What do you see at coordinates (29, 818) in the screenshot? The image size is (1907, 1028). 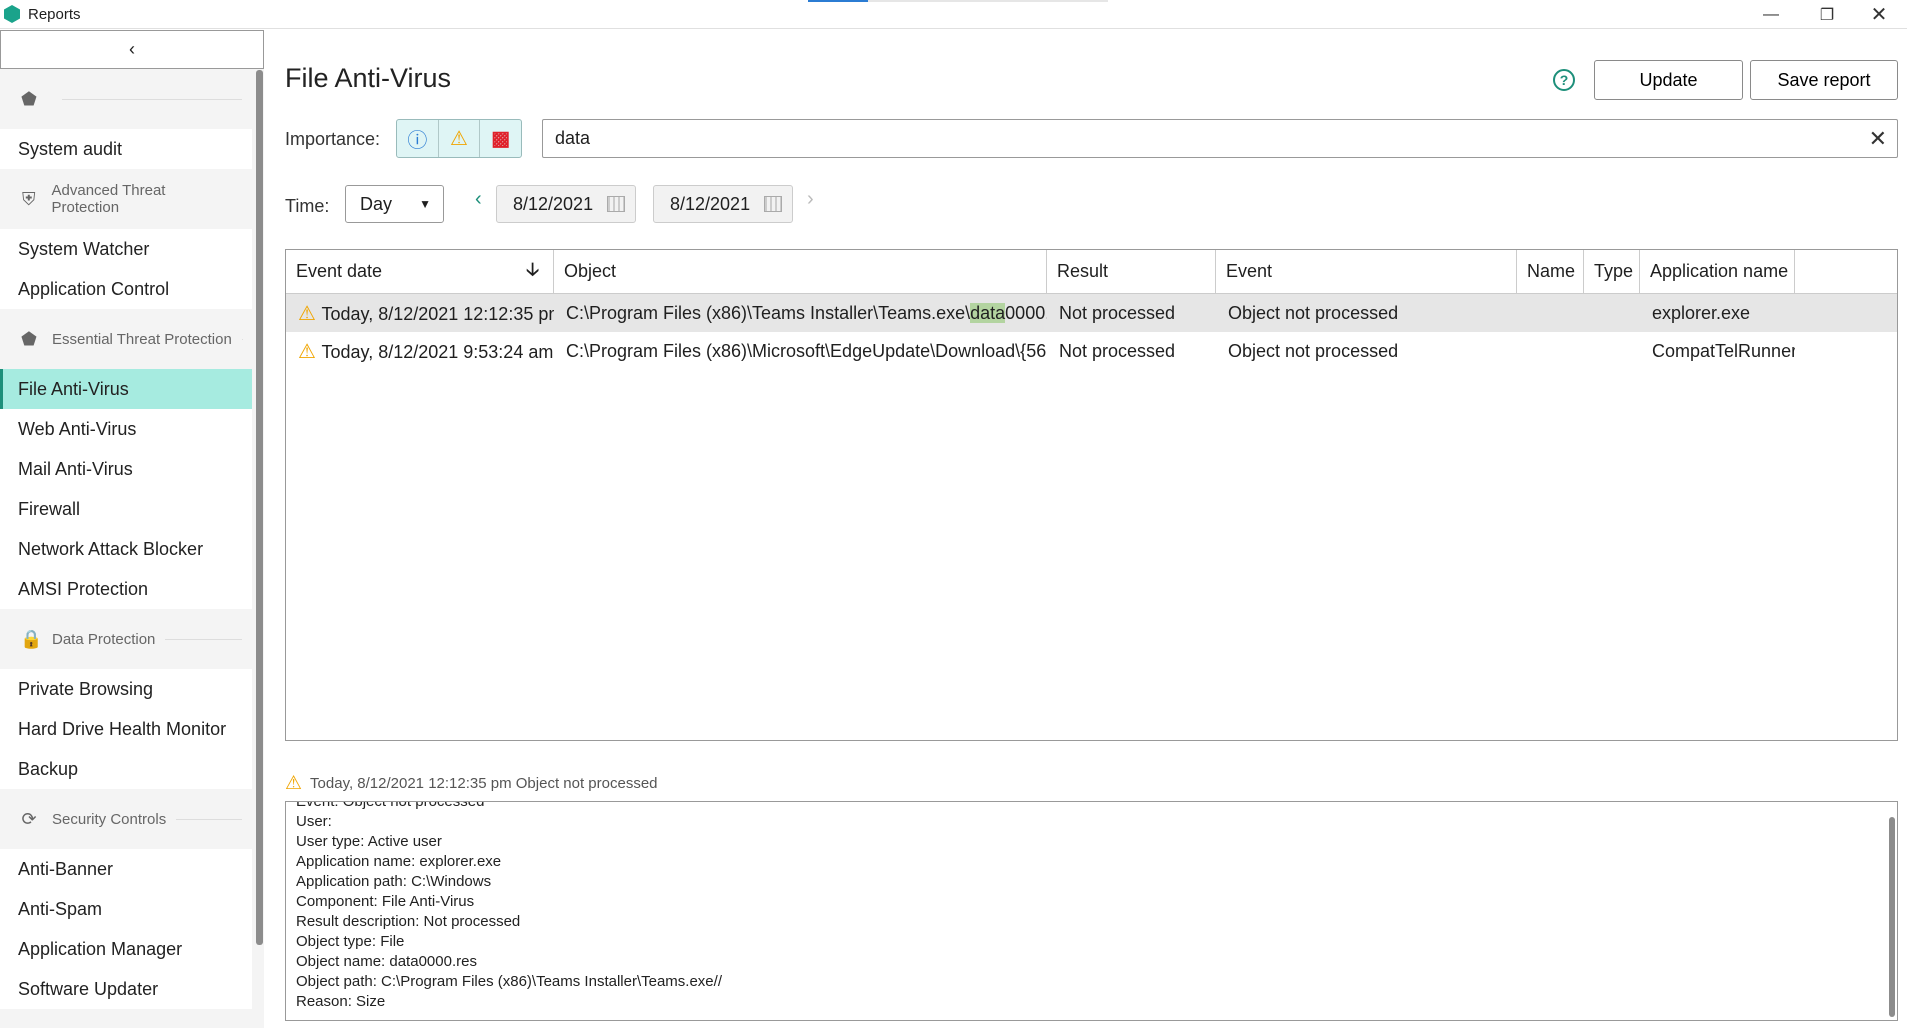 I see `refresh-shield-icon: ⟳` at bounding box center [29, 818].